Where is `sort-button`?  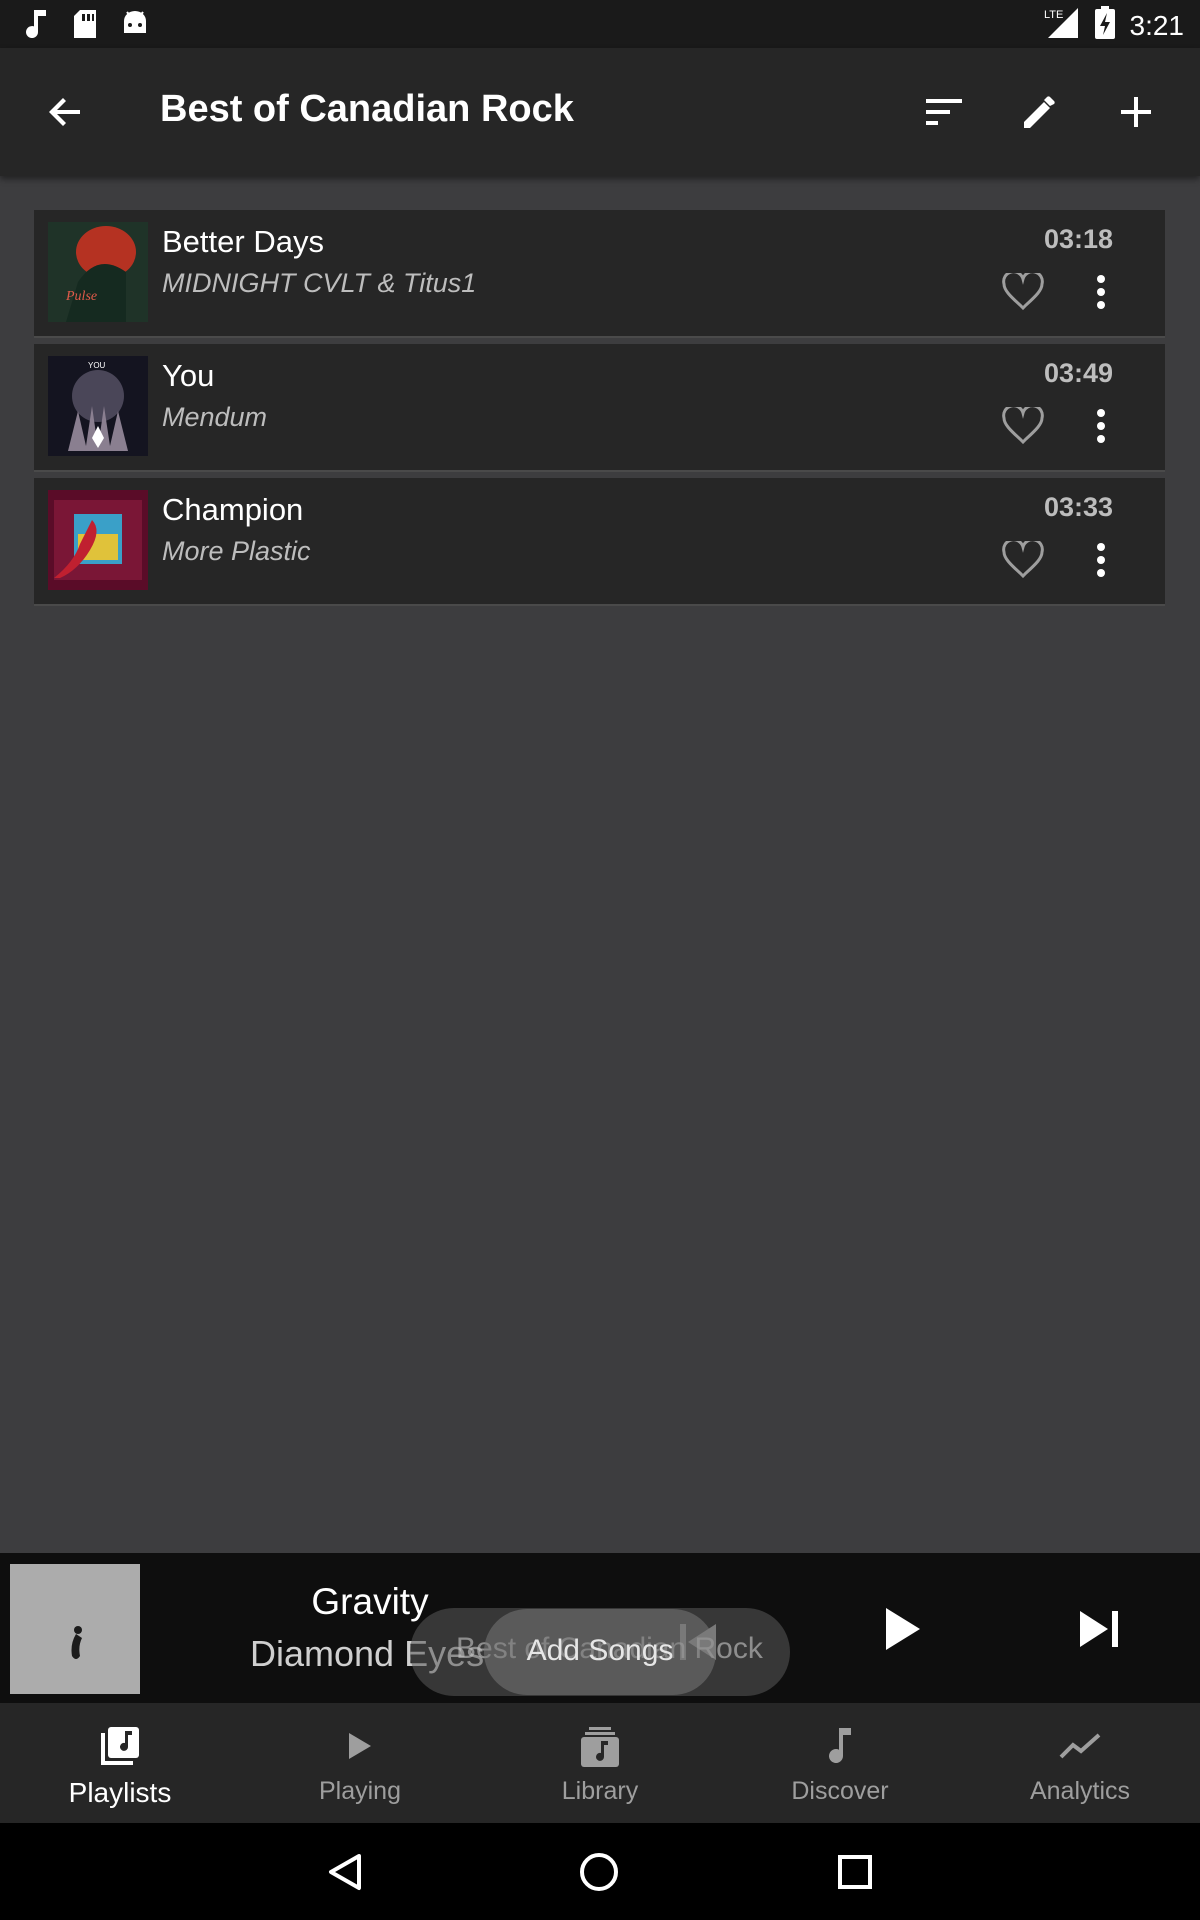 sort-button is located at coordinates (944, 112).